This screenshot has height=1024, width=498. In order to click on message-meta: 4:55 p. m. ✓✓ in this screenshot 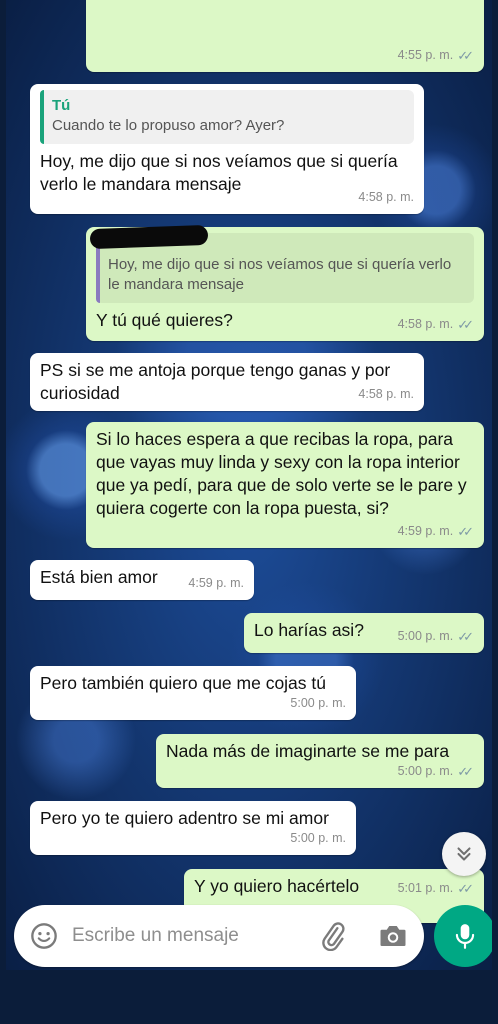, I will do `click(436, 55)`.